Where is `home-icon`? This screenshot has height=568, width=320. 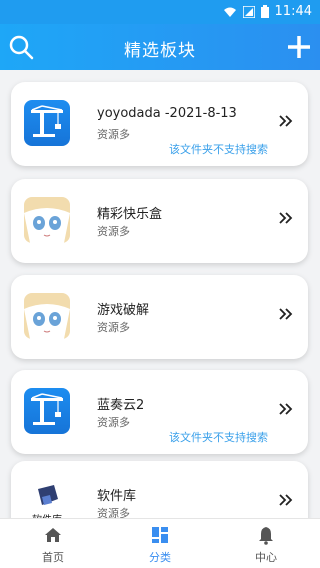 home-icon is located at coordinates (53, 535).